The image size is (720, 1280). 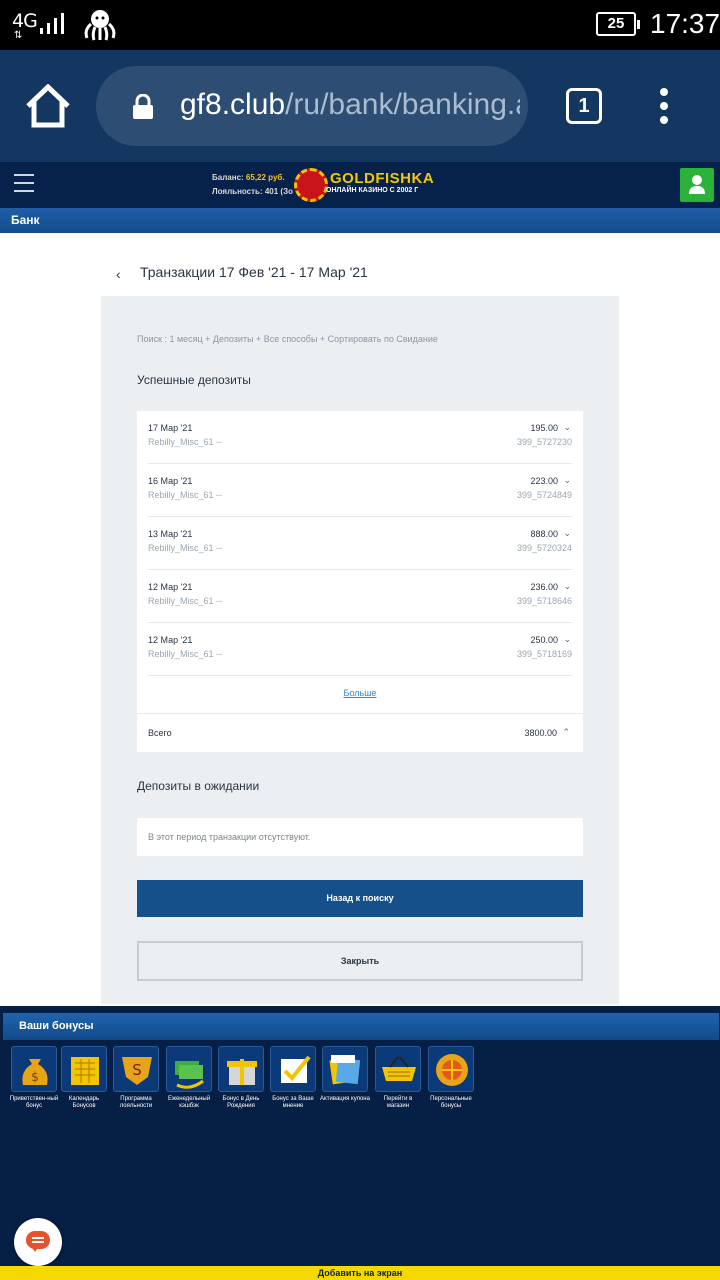 I want to click on money-bag-icon: $, so click(x=34, y=1069).